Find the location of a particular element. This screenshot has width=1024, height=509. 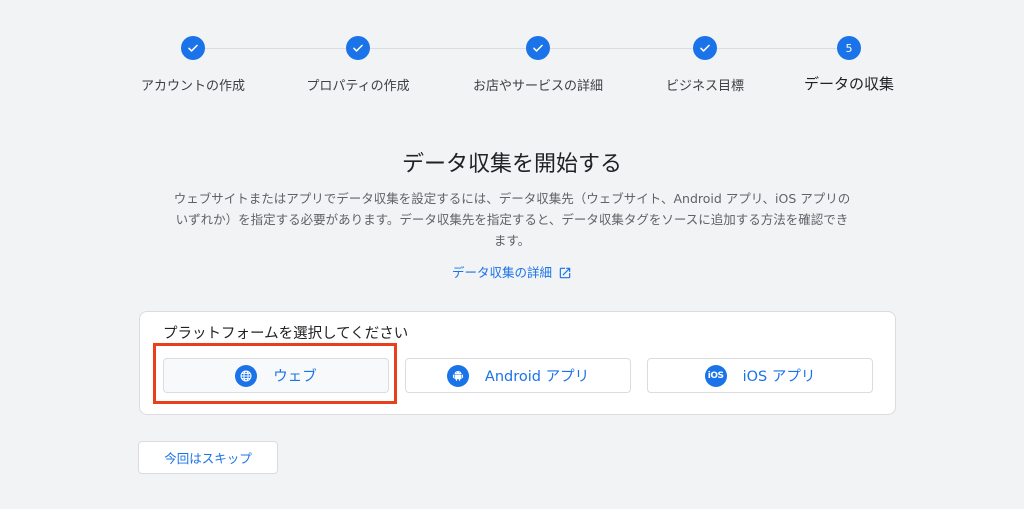

ios-platform-label: iOS アプリ is located at coordinates (779, 377).